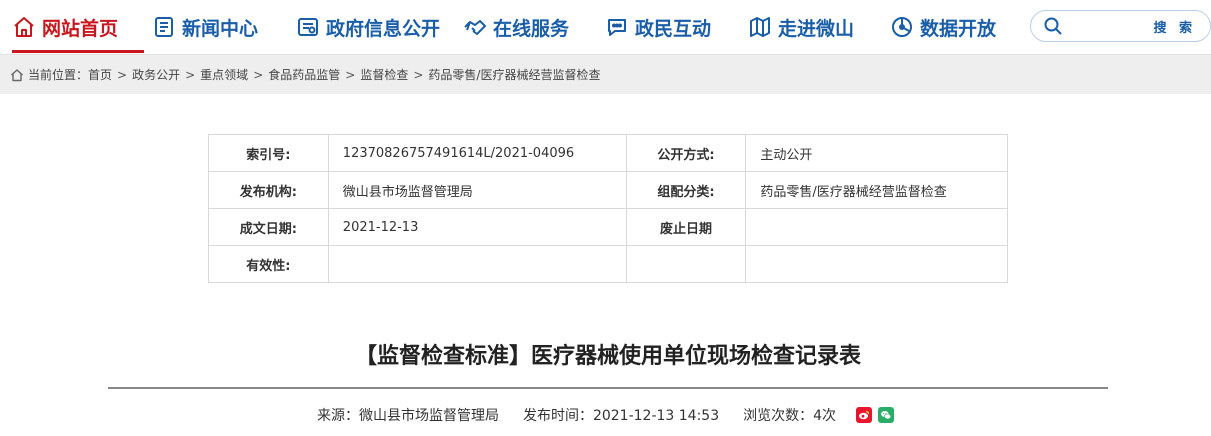  I want to click on nav-item-label: 在线服务, so click(531, 28).